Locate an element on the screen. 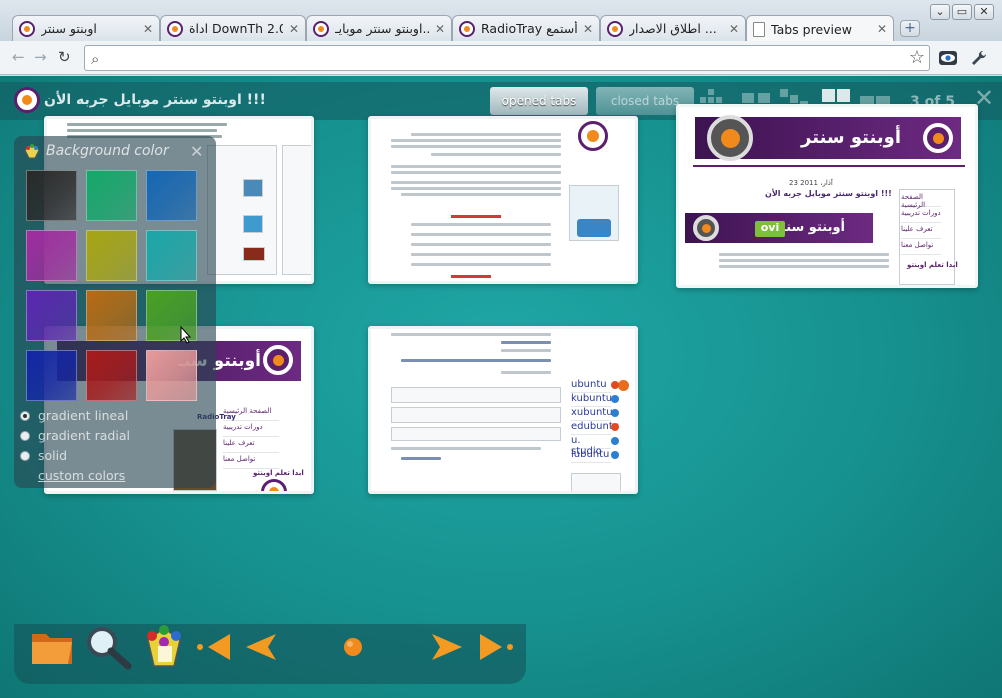 This screenshot has width=1002, height=698. option-gradient-radial: gradient radial is located at coordinates (75, 435).